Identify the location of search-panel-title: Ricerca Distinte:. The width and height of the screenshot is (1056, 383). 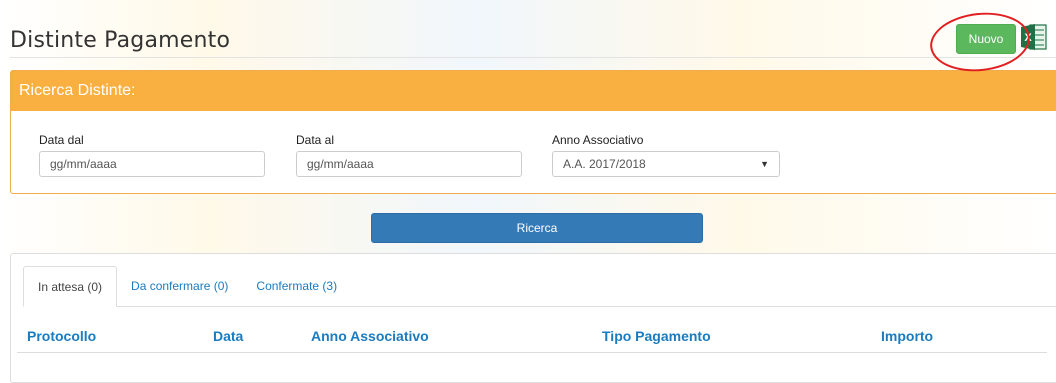
(533, 91).